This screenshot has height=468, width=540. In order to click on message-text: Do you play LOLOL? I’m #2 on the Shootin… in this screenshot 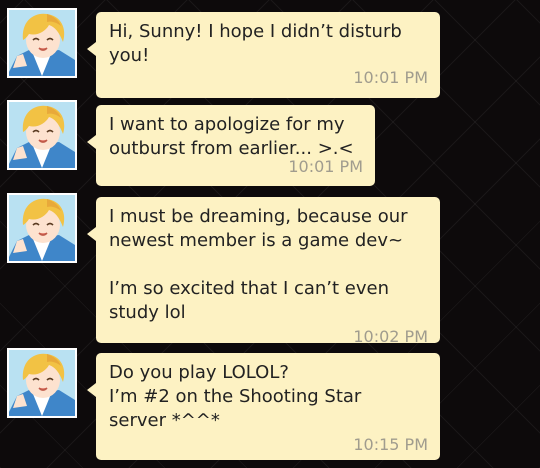, I will do `click(235, 396)`.